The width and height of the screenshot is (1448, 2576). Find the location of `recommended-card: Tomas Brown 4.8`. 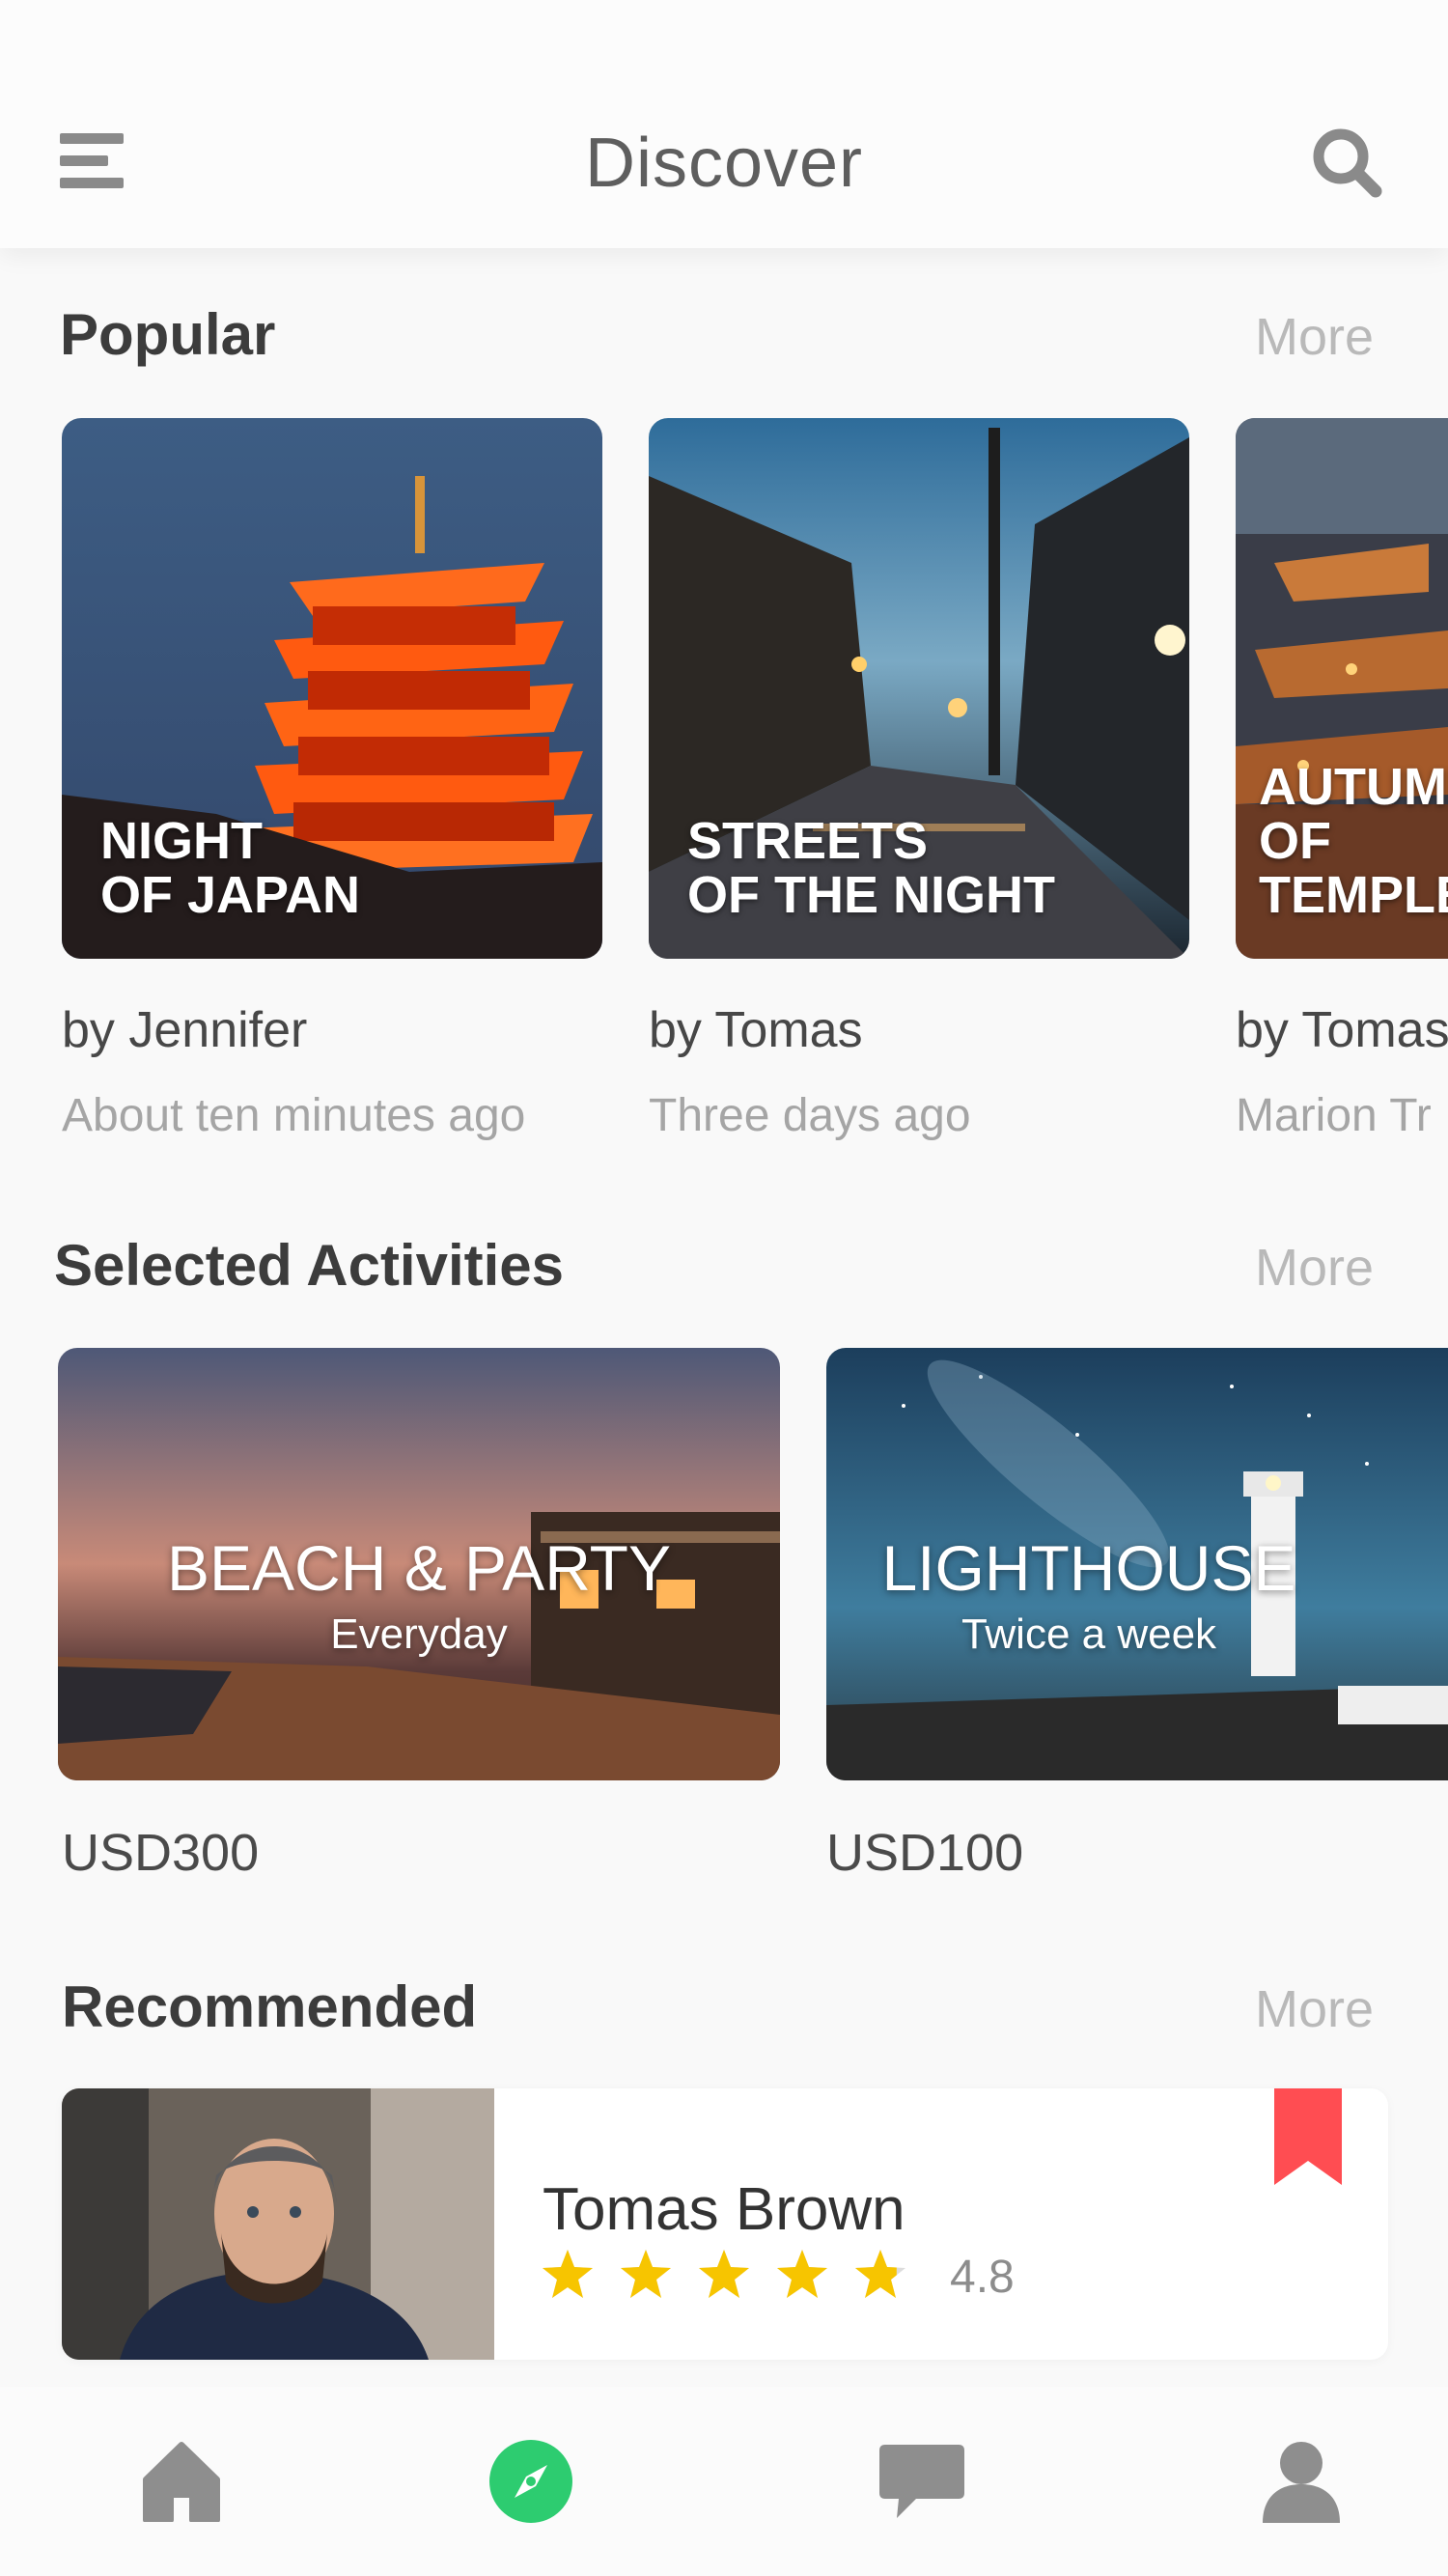

recommended-card: Tomas Brown 4.8 is located at coordinates (725, 2224).